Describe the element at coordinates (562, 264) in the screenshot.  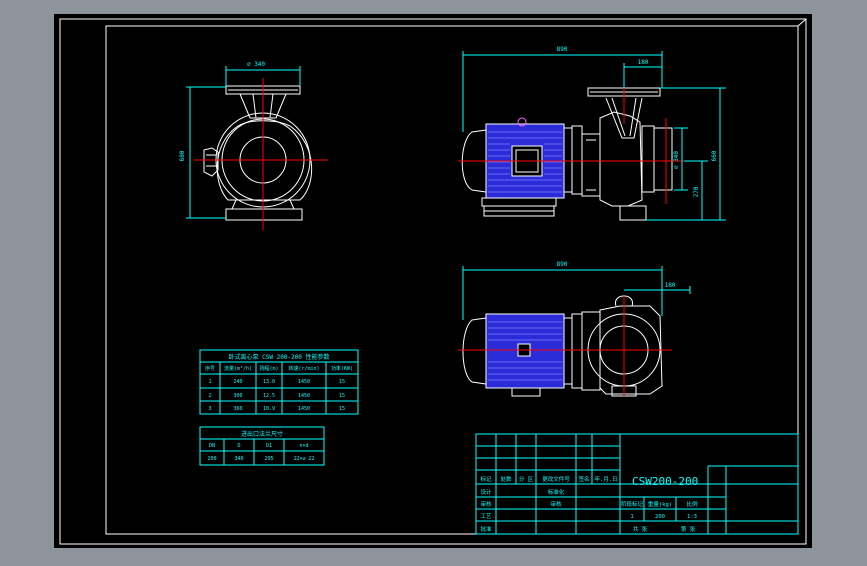
I see `top-dim-length: 890` at that location.